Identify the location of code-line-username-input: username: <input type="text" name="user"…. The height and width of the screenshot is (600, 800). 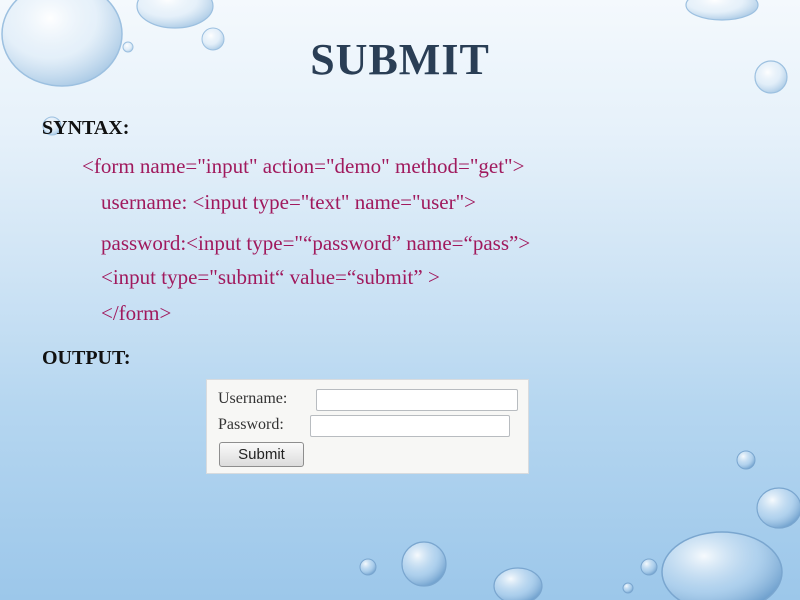
(288, 202).